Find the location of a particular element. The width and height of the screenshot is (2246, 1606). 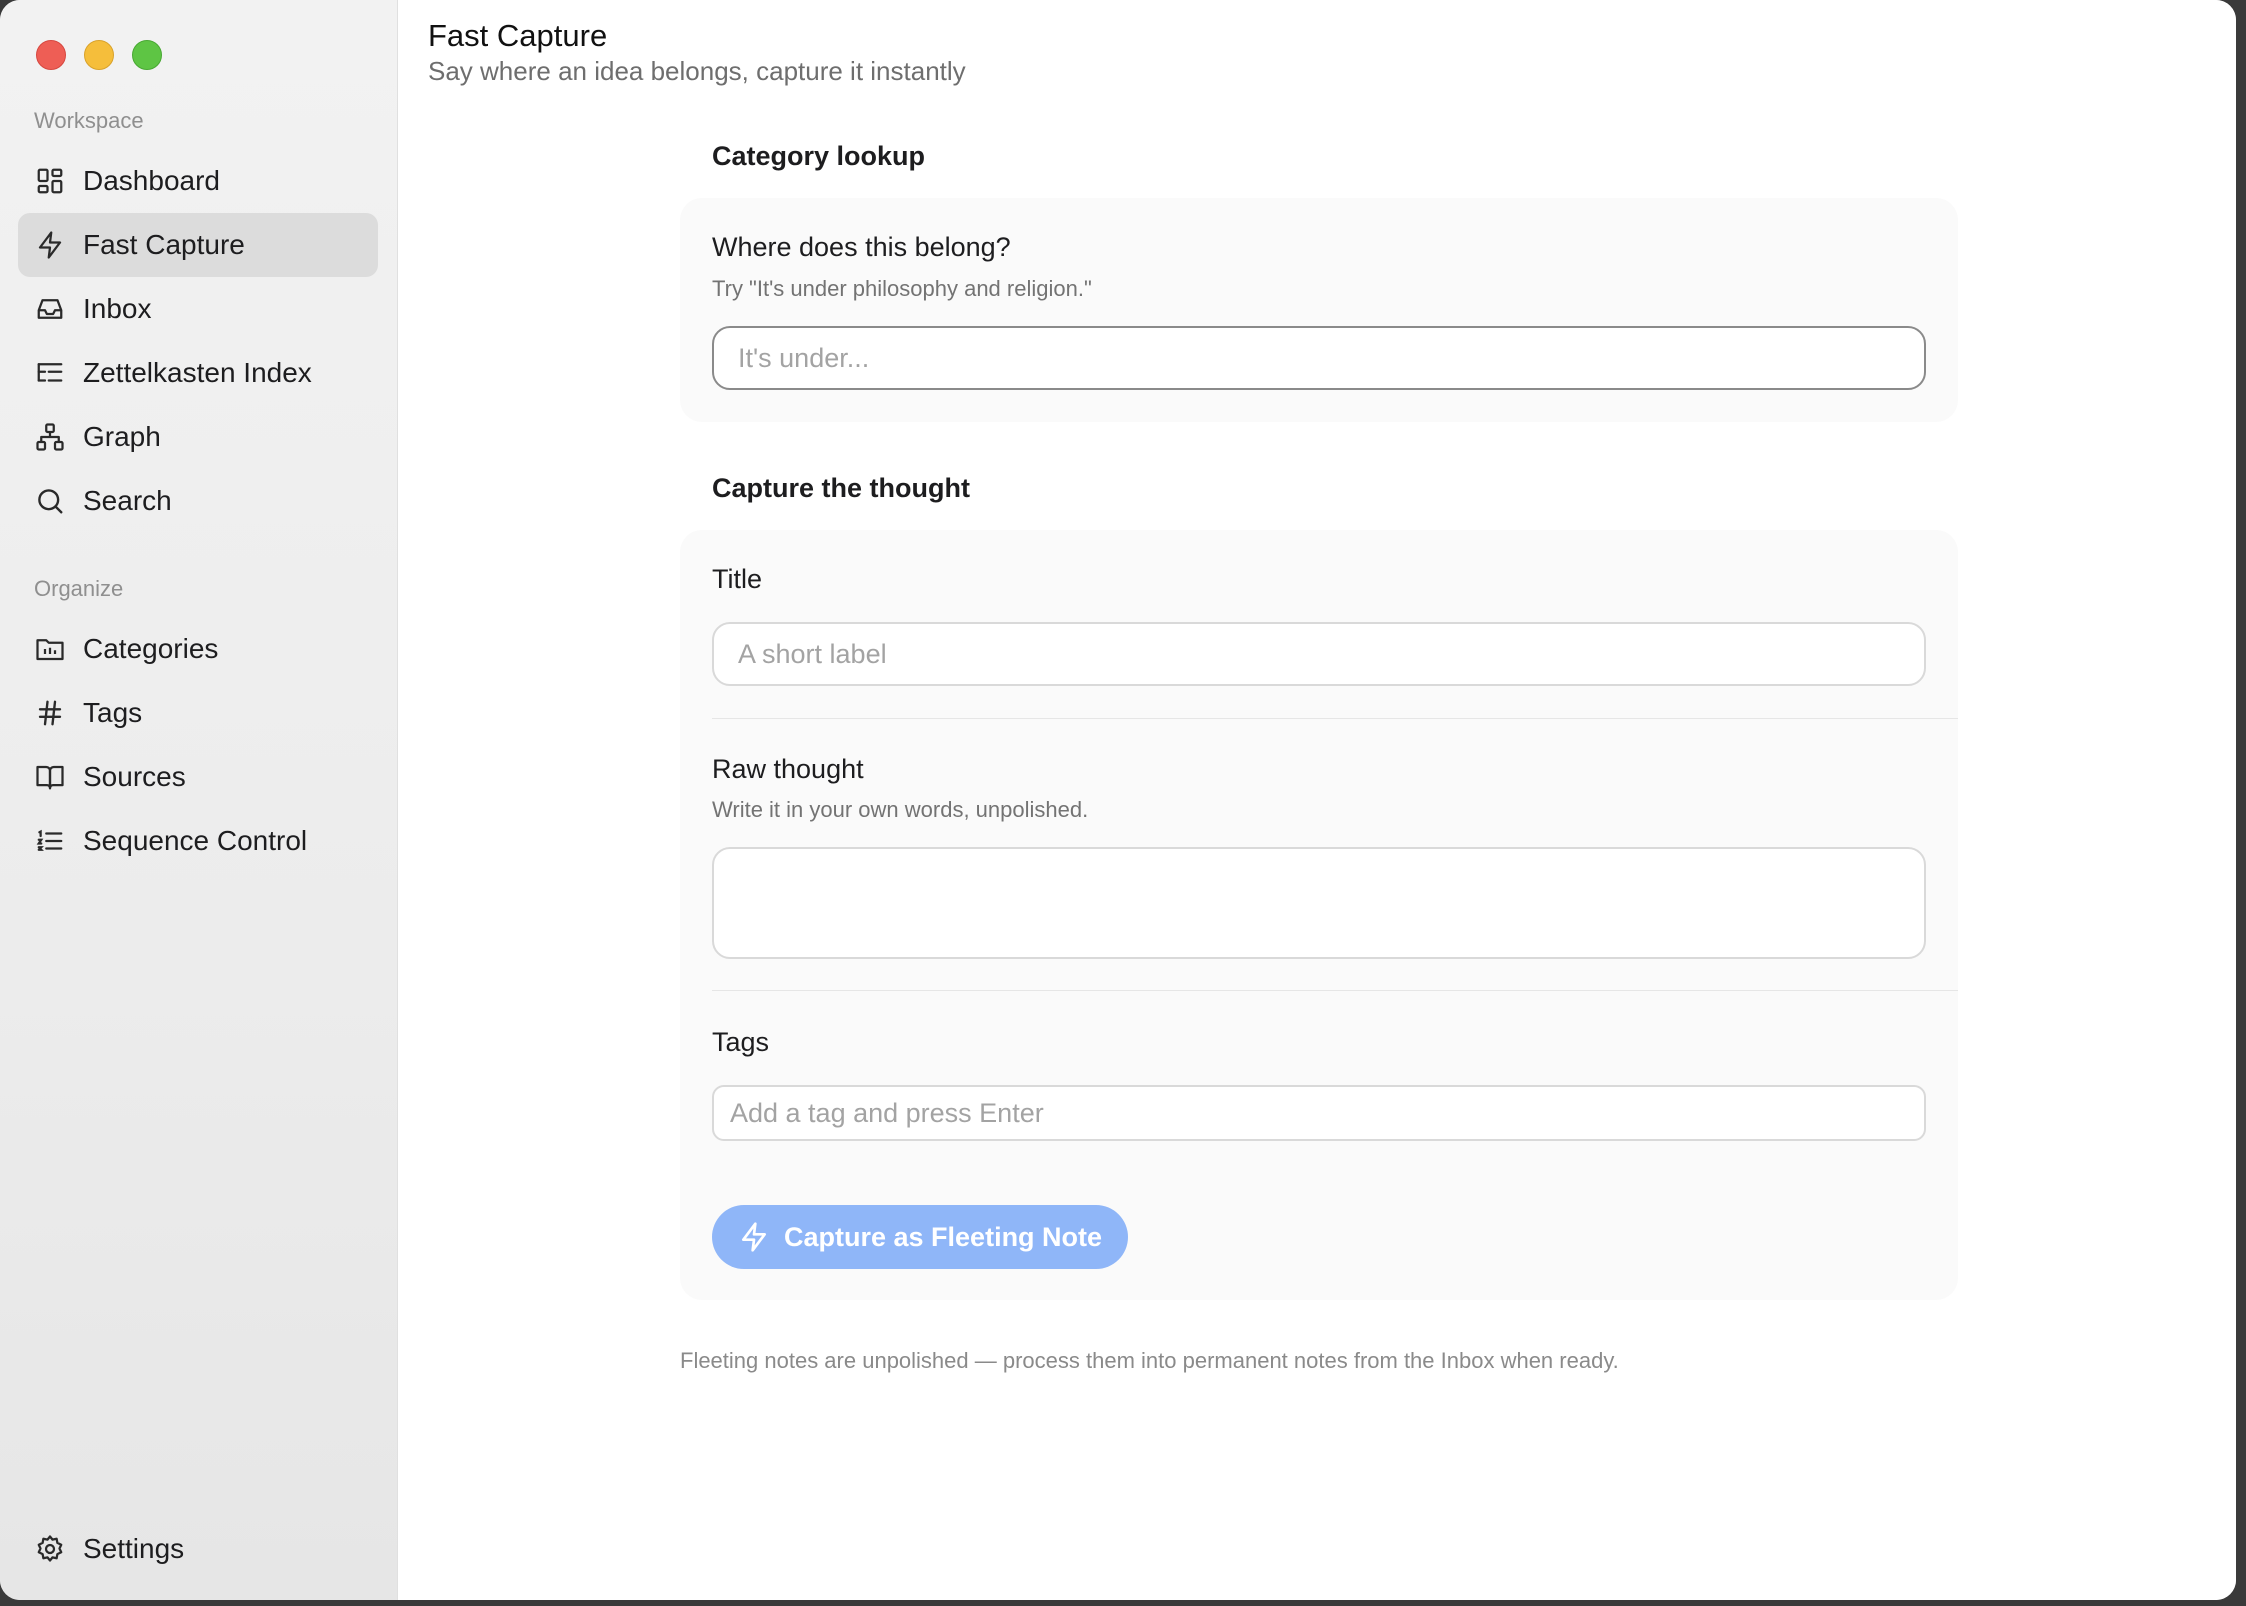

sidebar-item-search: Search is located at coordinates (198, 501).